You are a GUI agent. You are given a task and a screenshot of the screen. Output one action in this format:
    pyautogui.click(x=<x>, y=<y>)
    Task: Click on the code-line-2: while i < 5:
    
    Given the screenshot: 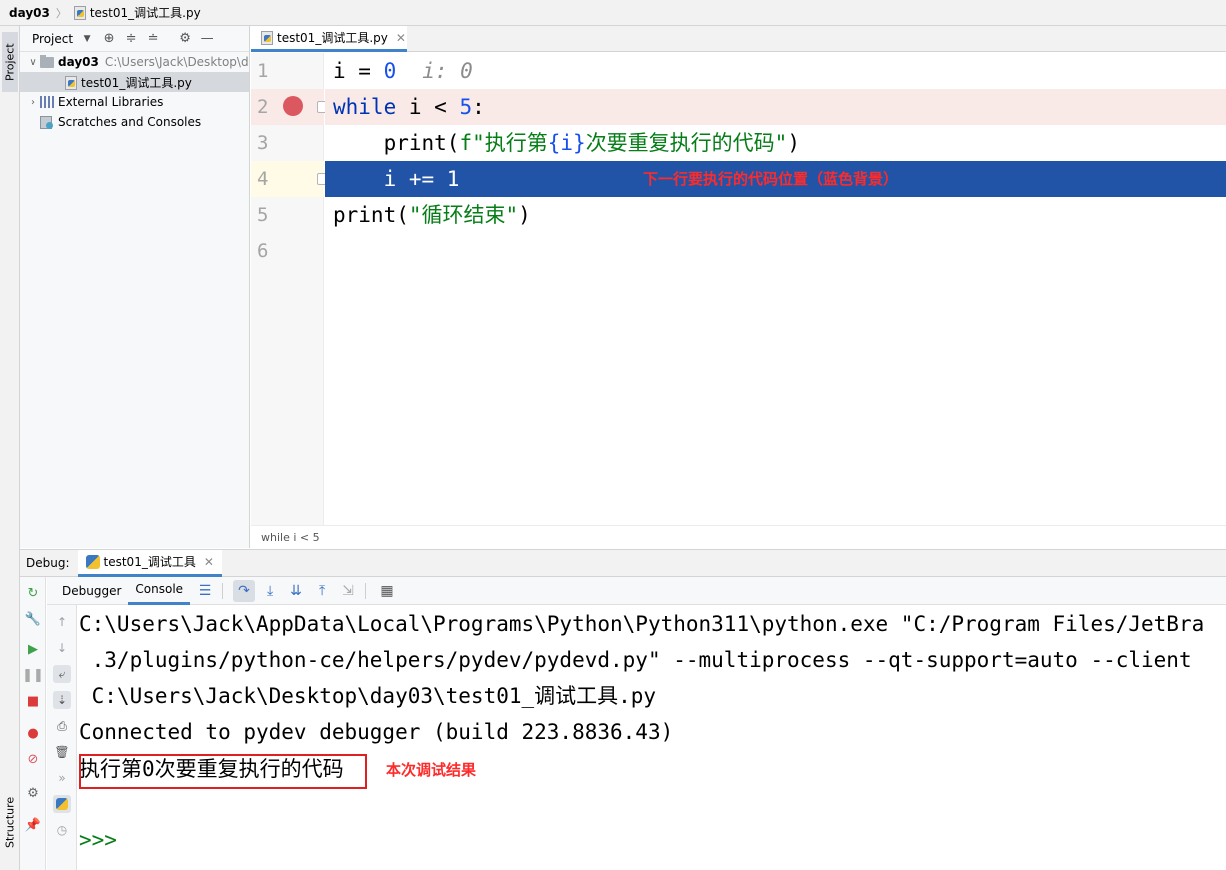 What is the action you would take?
    pyautogui.click(x=775, y=107)
    